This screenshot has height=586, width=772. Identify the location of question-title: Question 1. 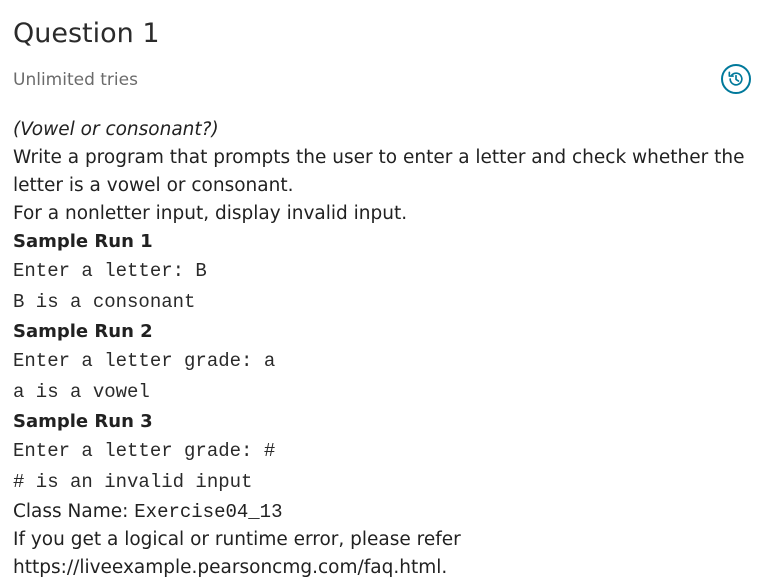
(86, 33).